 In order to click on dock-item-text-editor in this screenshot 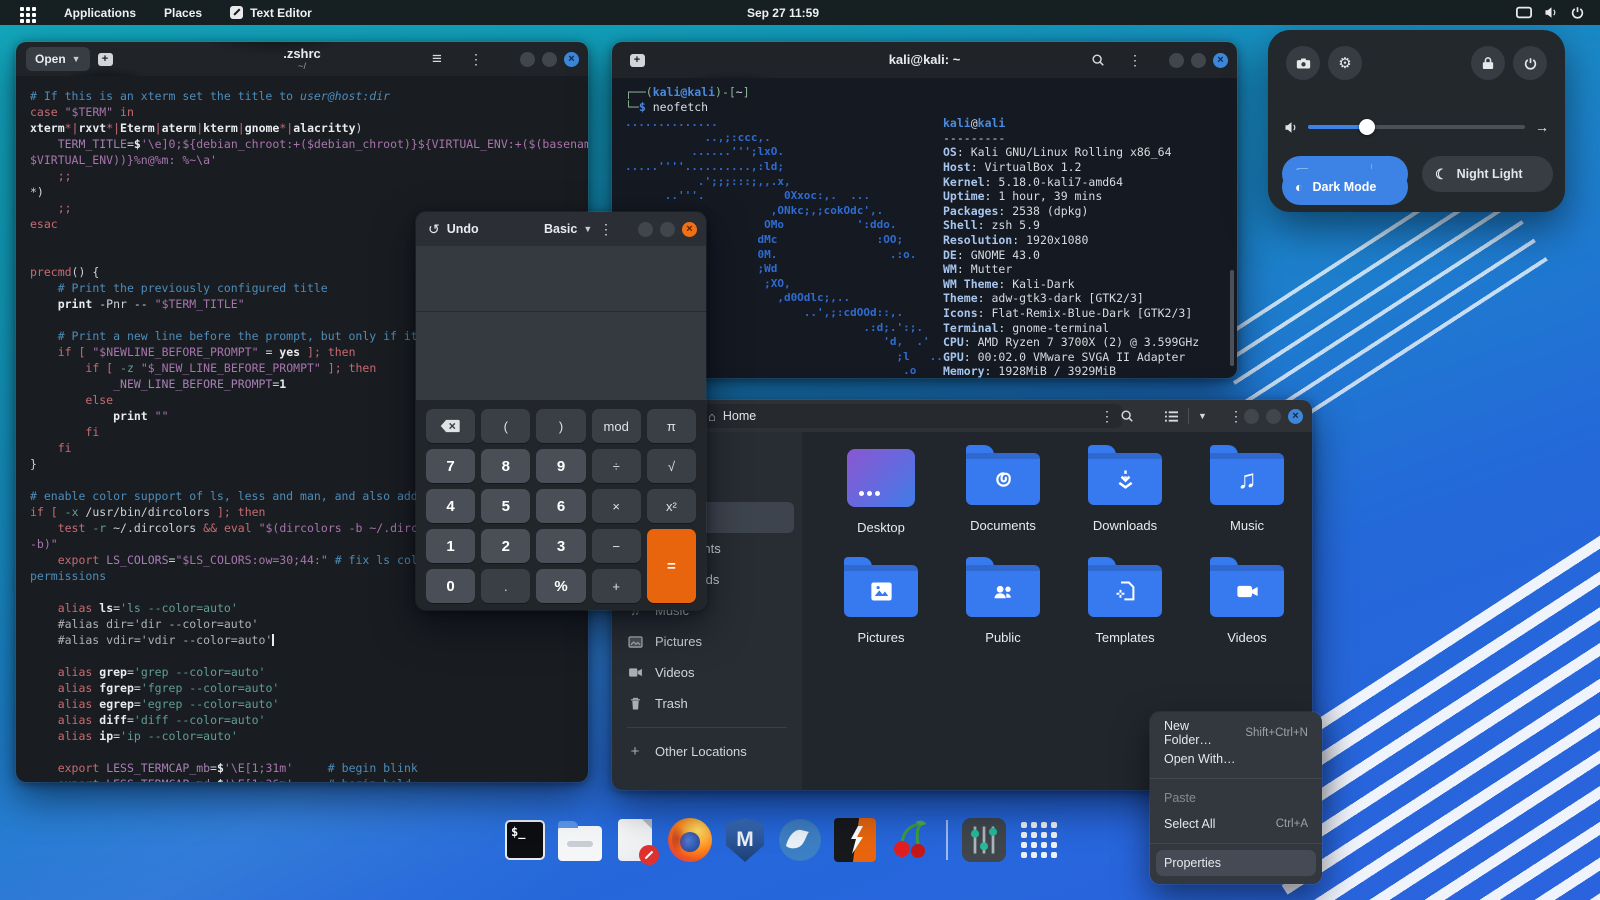, I will do `click(635, 840)`.